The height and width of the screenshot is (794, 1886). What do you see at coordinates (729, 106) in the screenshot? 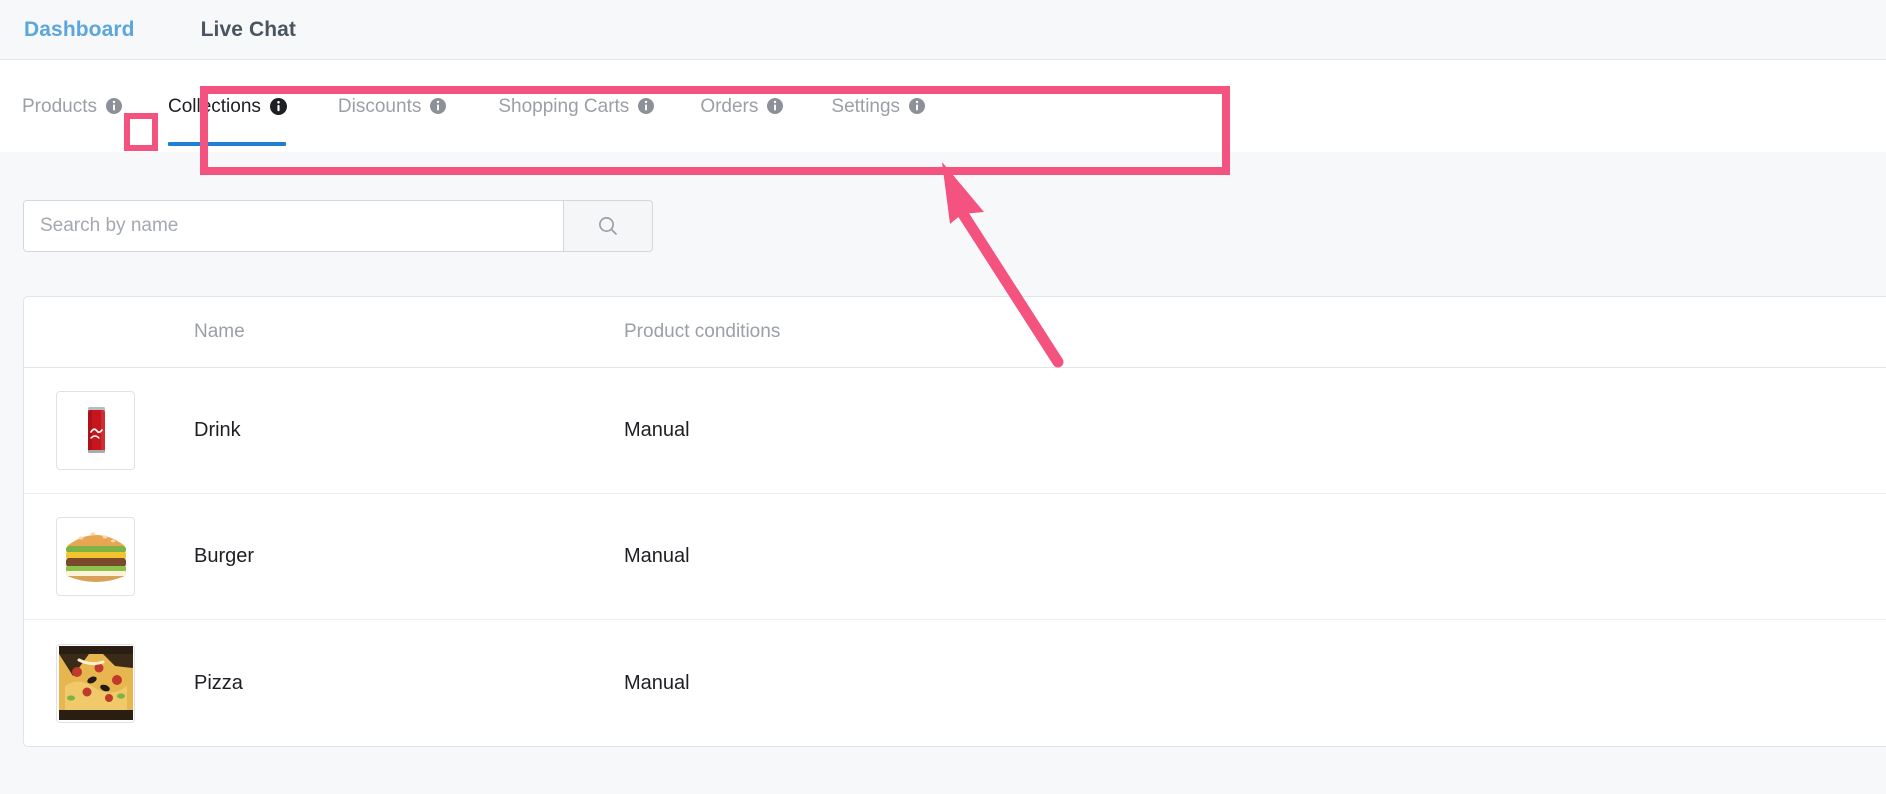
I see `tab-orders-label: Orders` at bounding box center [729, 106].